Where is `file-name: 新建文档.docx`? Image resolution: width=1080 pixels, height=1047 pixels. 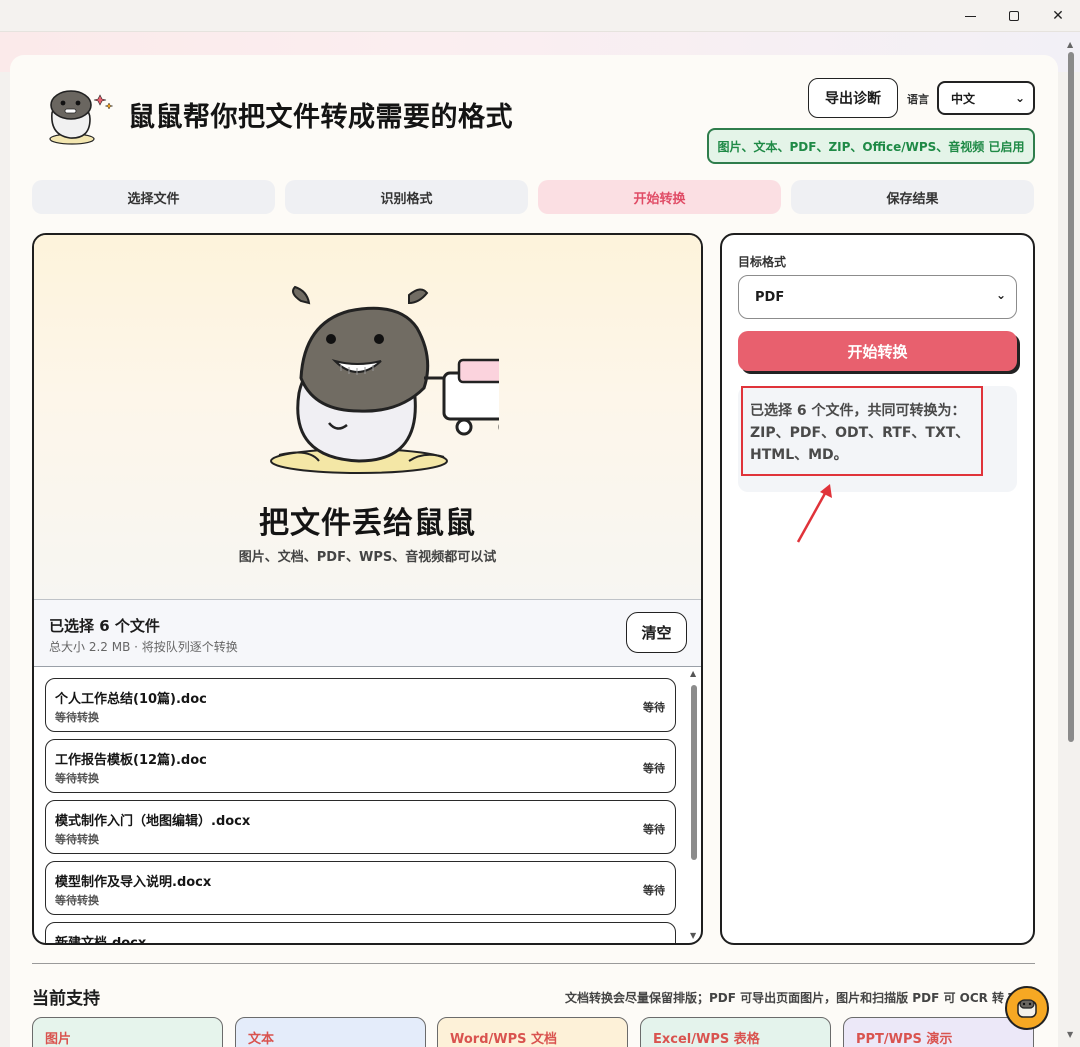
file-name: 新建文档.docx is located at coordinates (101, 940).